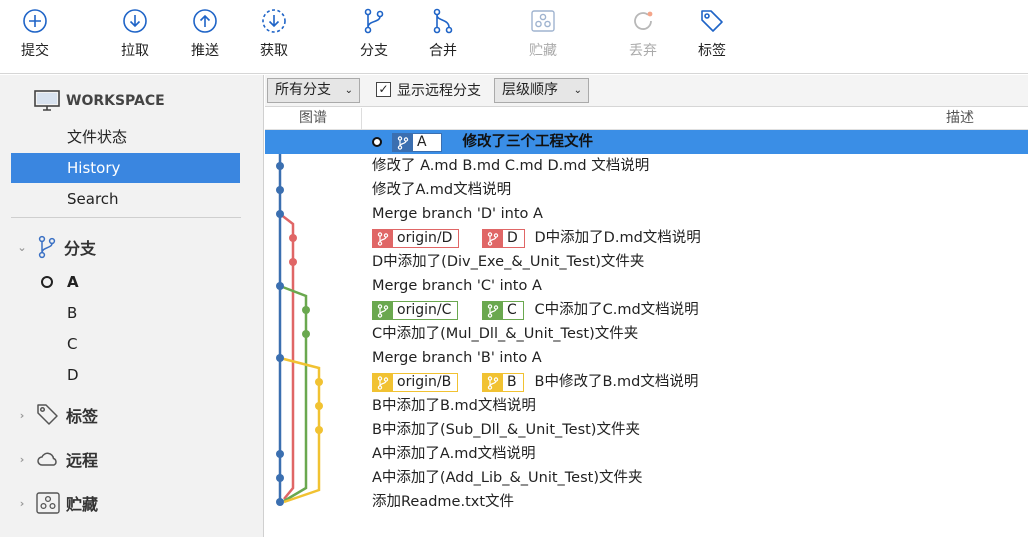 This screenshot has width=1028, height=537. I want to click on sidebar-item-file-status: 文件状态, so click(125, 137).